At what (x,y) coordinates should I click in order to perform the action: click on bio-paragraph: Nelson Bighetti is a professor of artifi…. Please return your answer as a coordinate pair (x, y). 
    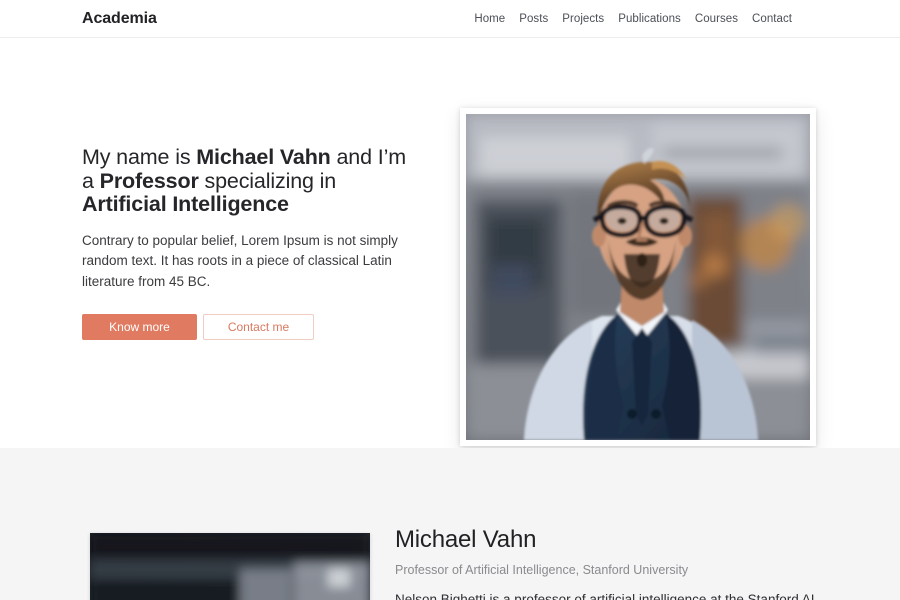
    Looking at the image, I should click on (605, 596).